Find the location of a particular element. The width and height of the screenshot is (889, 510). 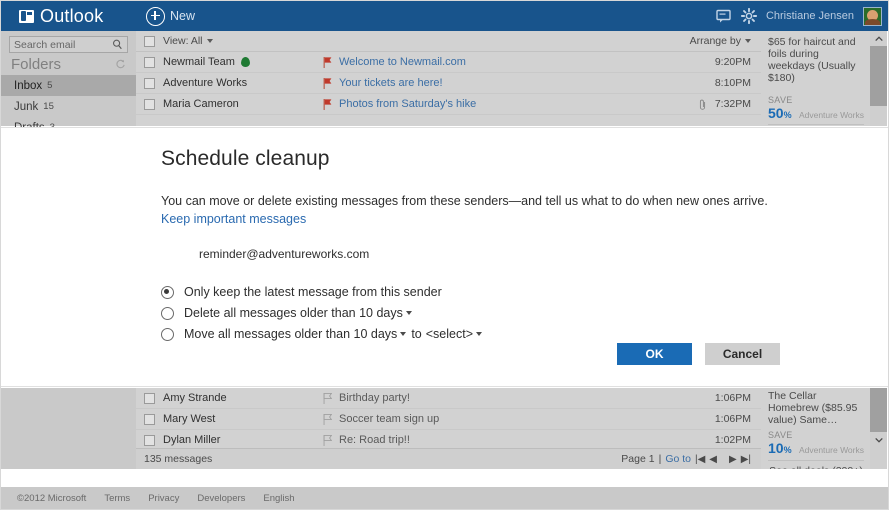

message-subject: Photos from Saturday's hike is located at coordinates (519, 104).